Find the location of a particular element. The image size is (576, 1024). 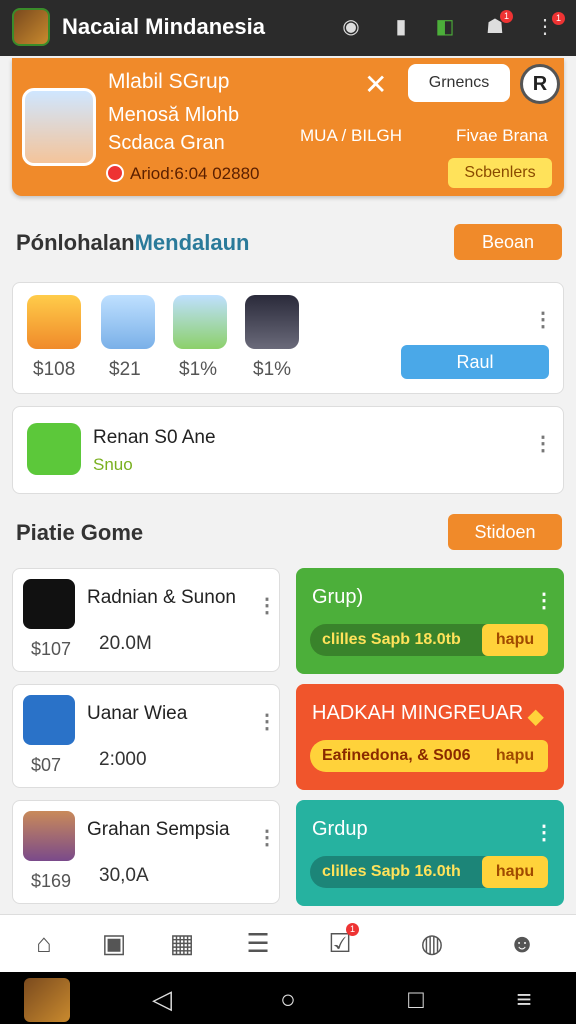

friends-card: $108 $21 $1% $1% ⋮ Raul is located at coordinates (288, 338).